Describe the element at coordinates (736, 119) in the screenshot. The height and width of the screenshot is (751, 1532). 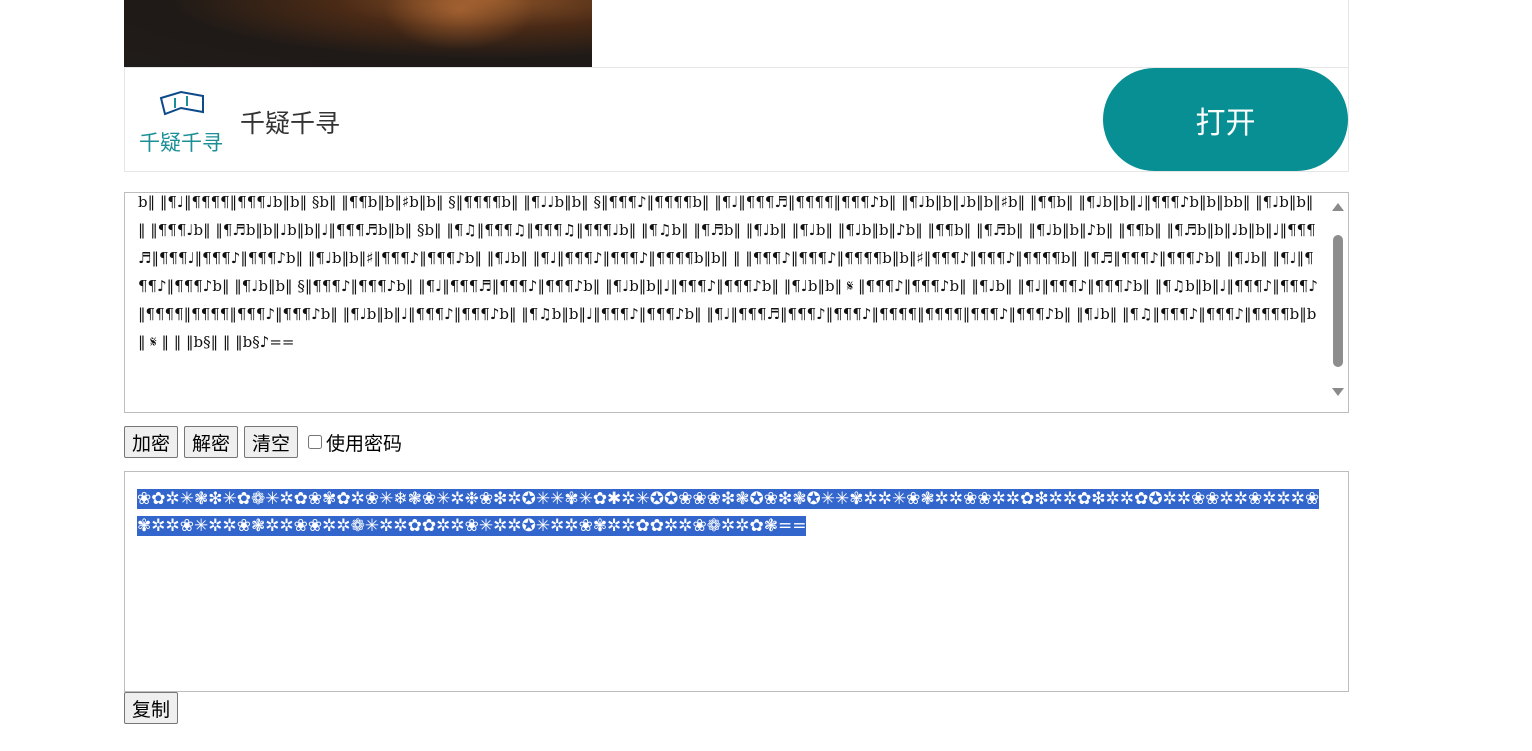
I see `ad-app-bar: 千疑千寻 千疑千寻 打开` at that location.